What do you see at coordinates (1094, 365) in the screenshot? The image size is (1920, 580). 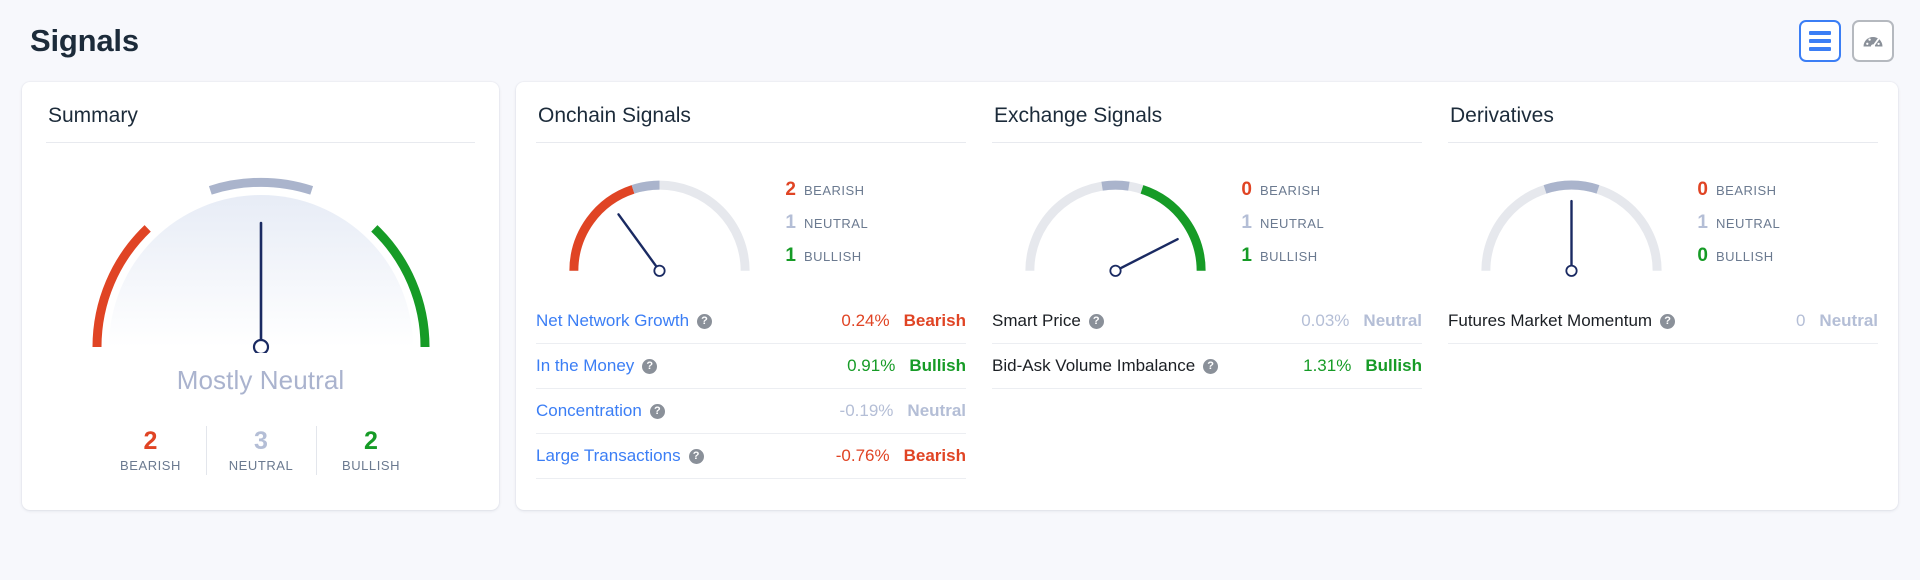 I see `signal-name: Bid-Ask Volume Imbalance` at bounding box center [1094, 365].